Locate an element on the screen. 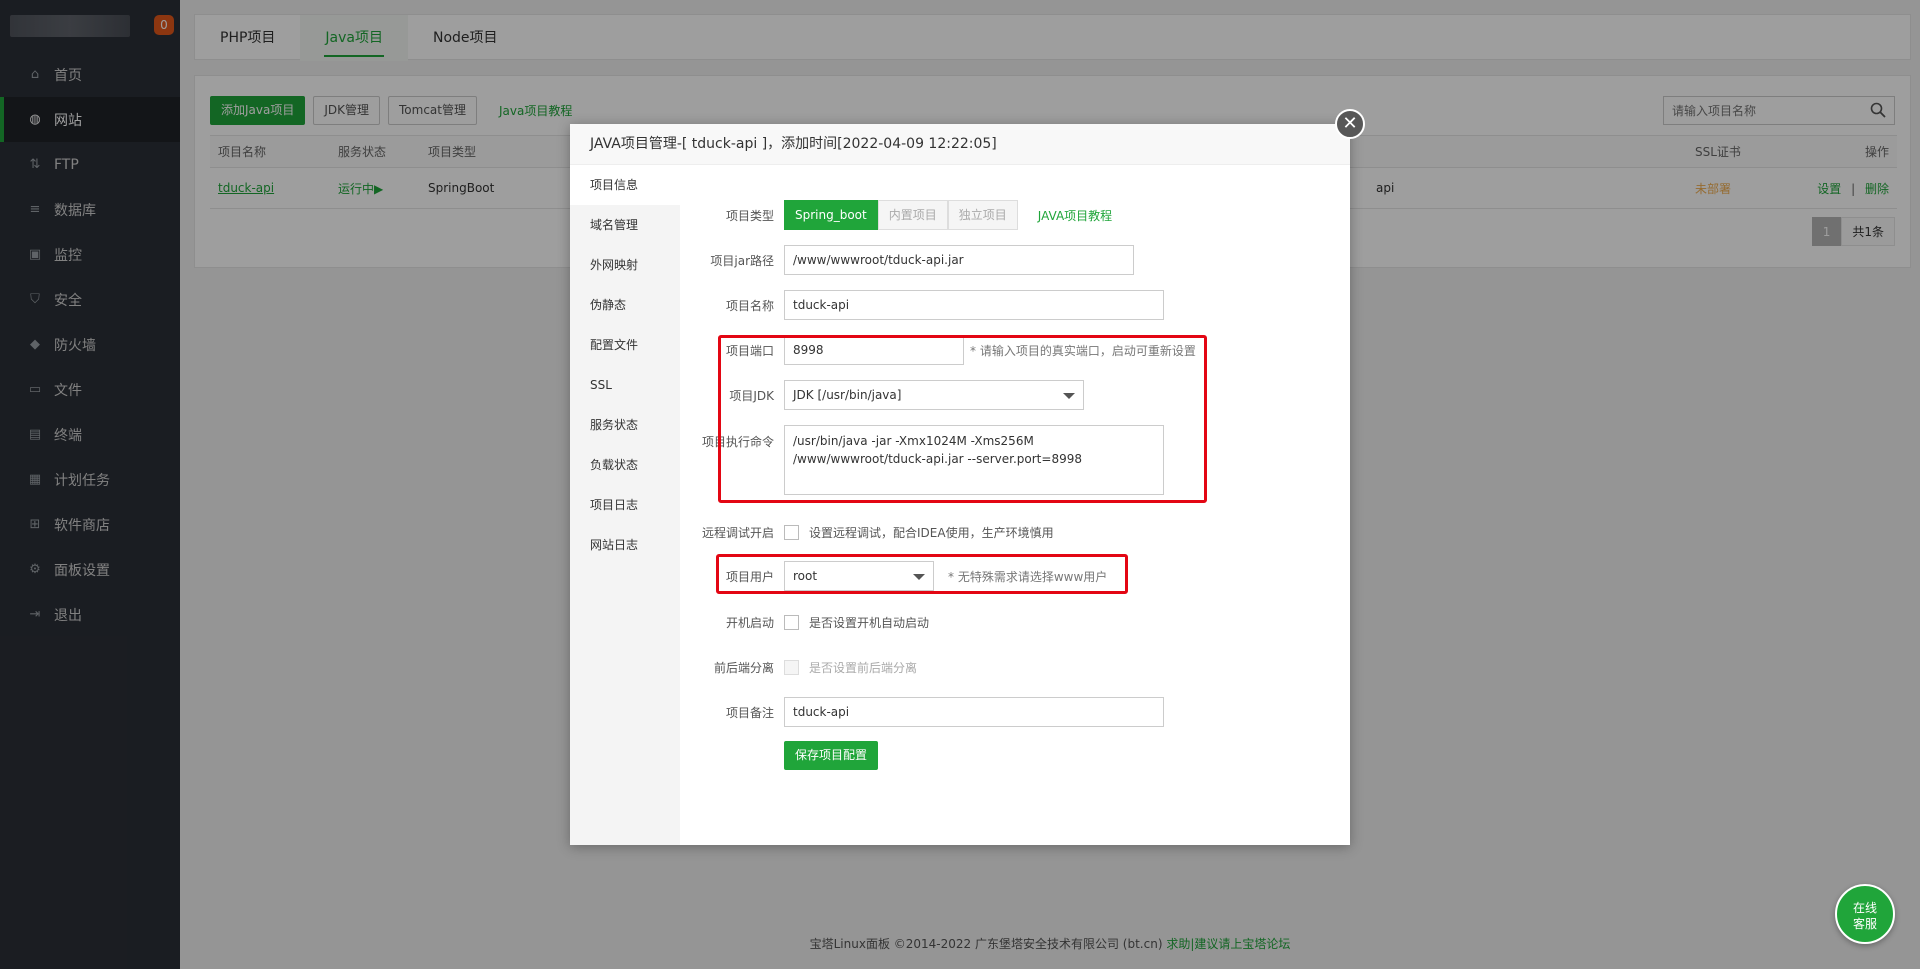 The height and width of the screenshot is (969, 1920). chat-line-1: 在线 is located at coordinates (1864, 908).